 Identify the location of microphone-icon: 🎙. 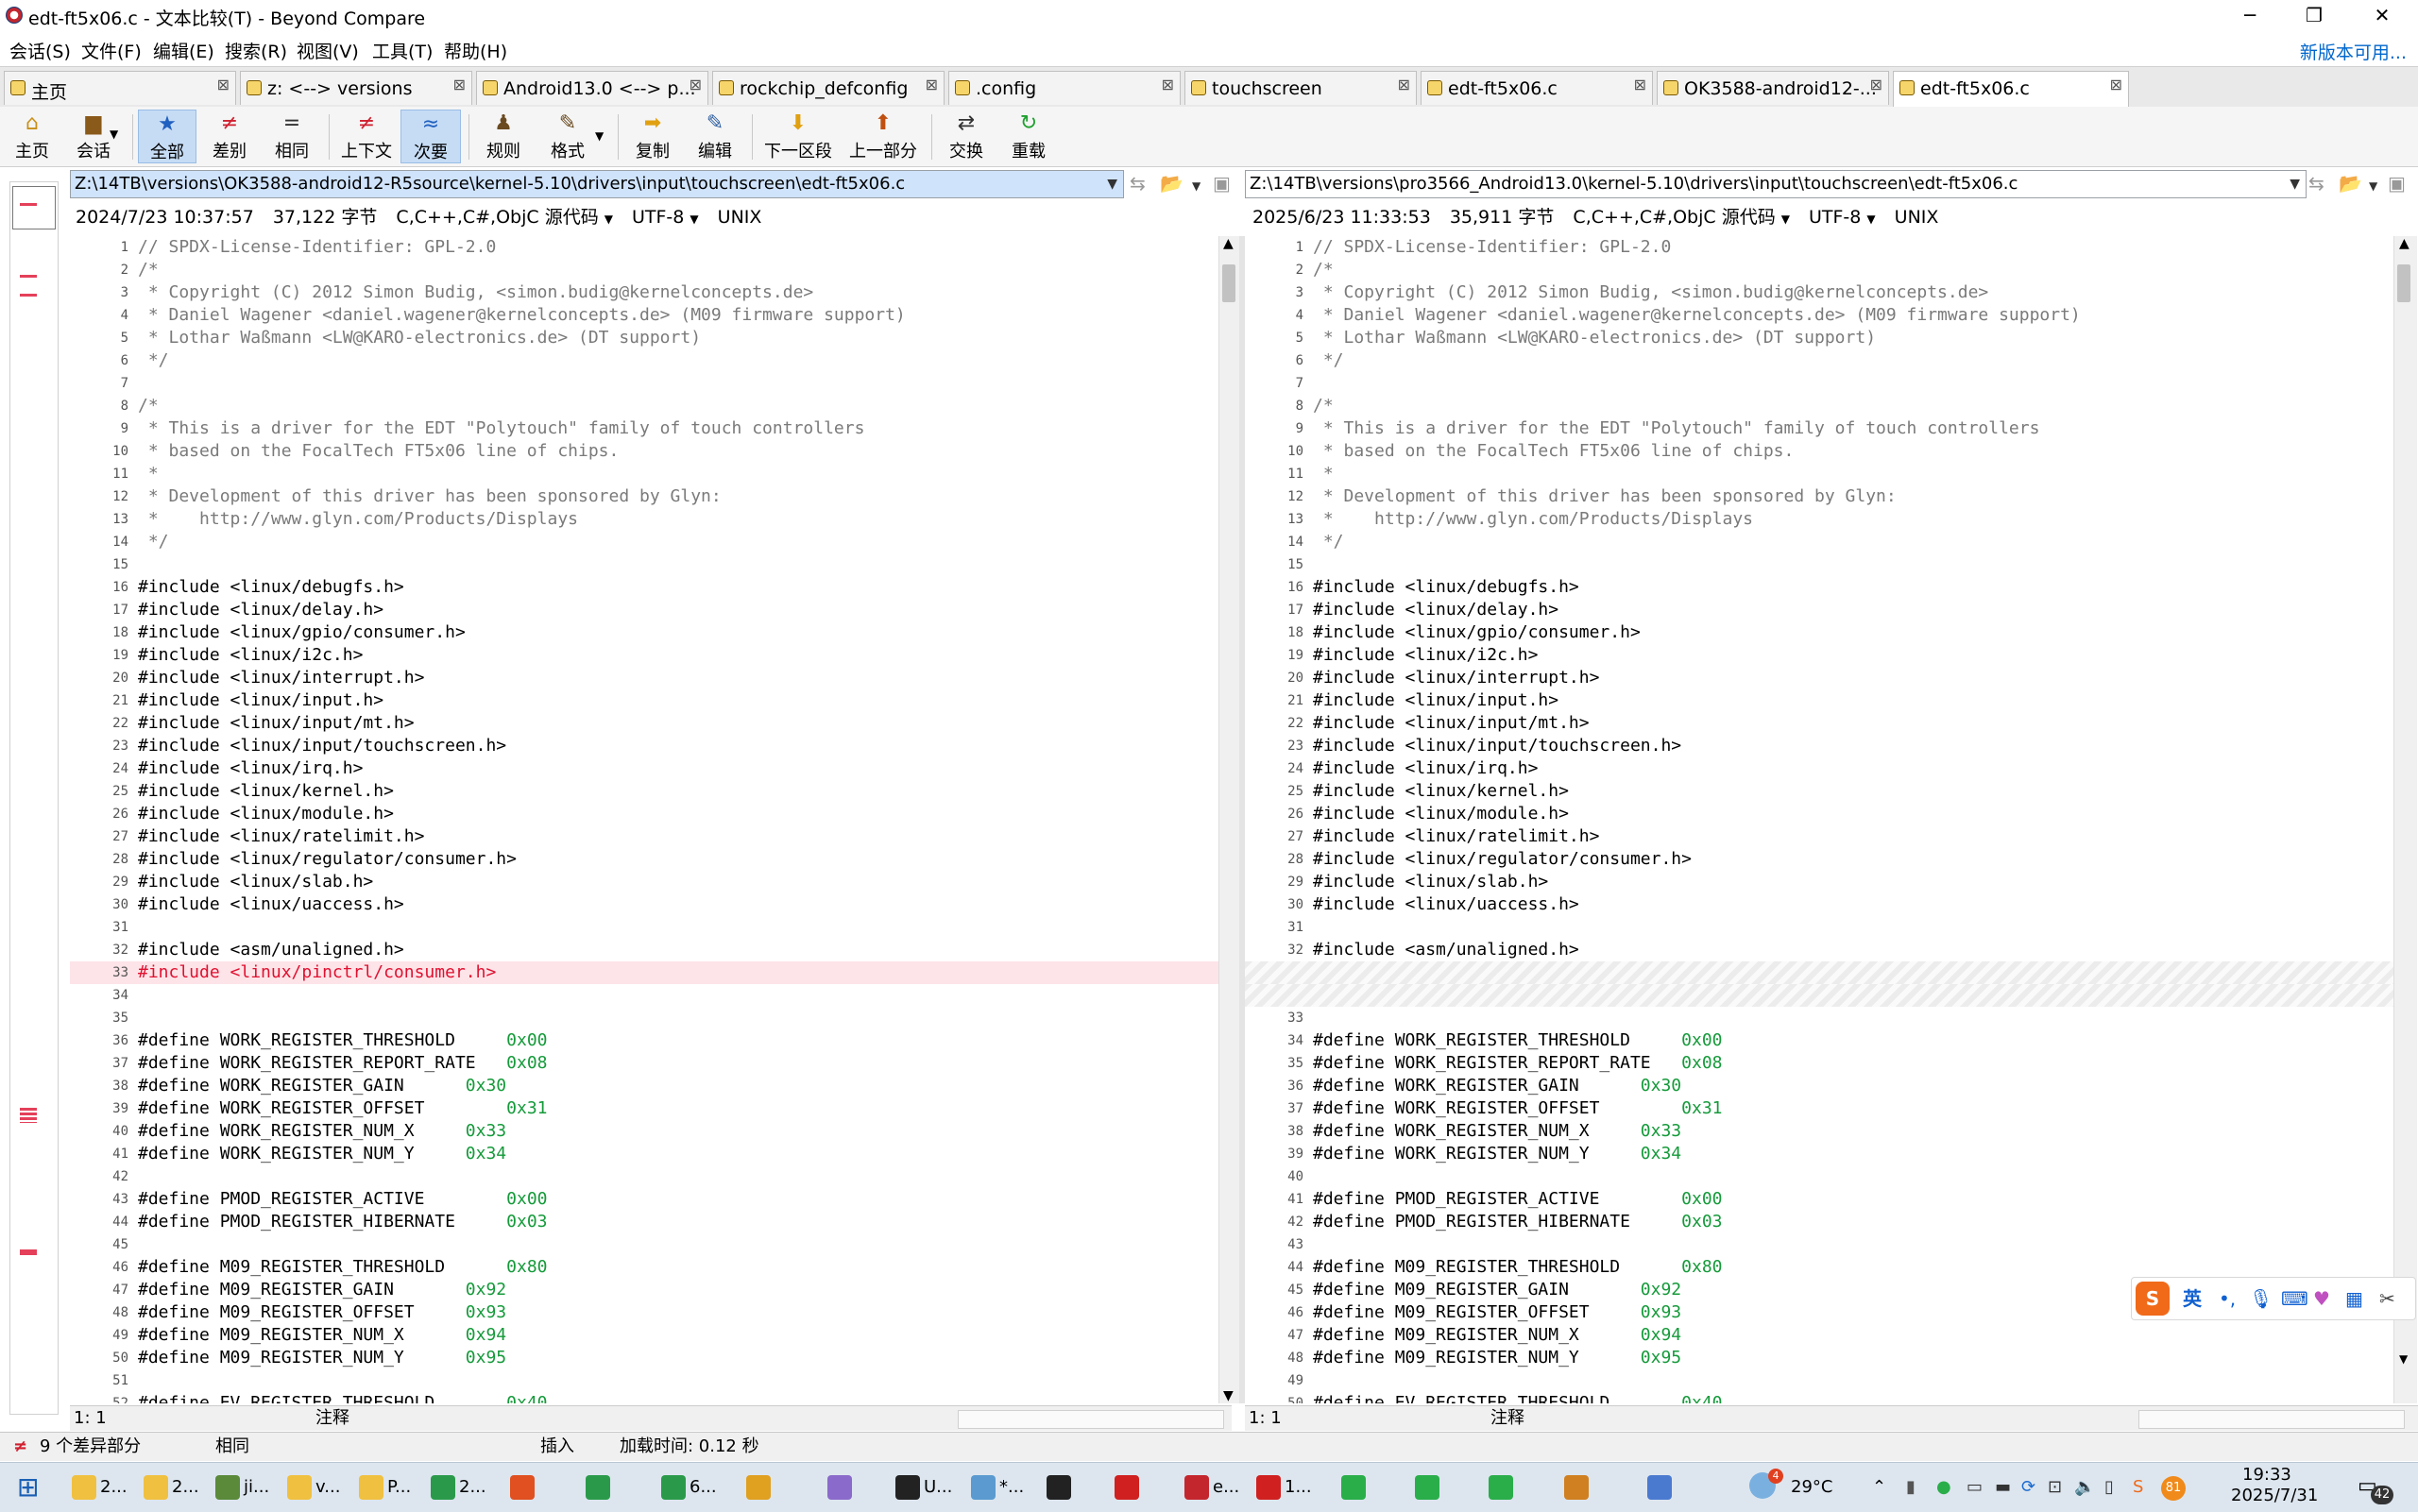
(2261, 1298).